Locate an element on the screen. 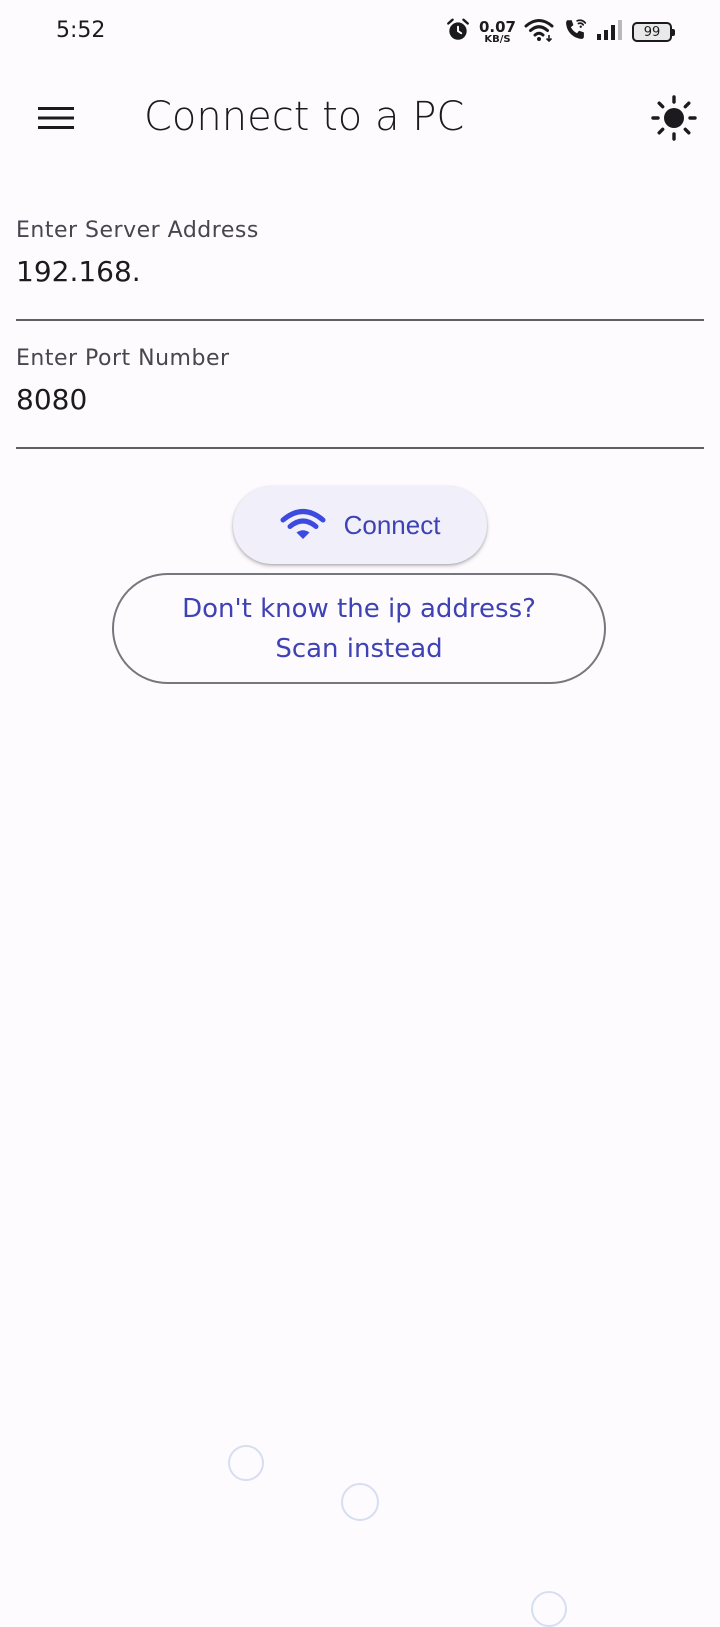 The width and height of the screenshot is (720, 1627). wifi-calling-icon is located at coordinates (575, 32).